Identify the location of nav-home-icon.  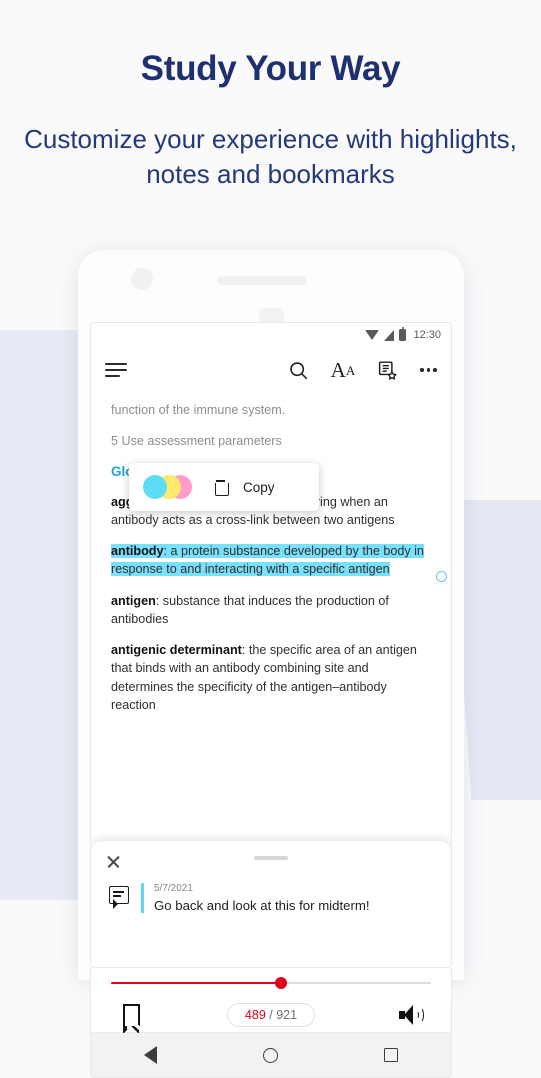
(270, 1055).